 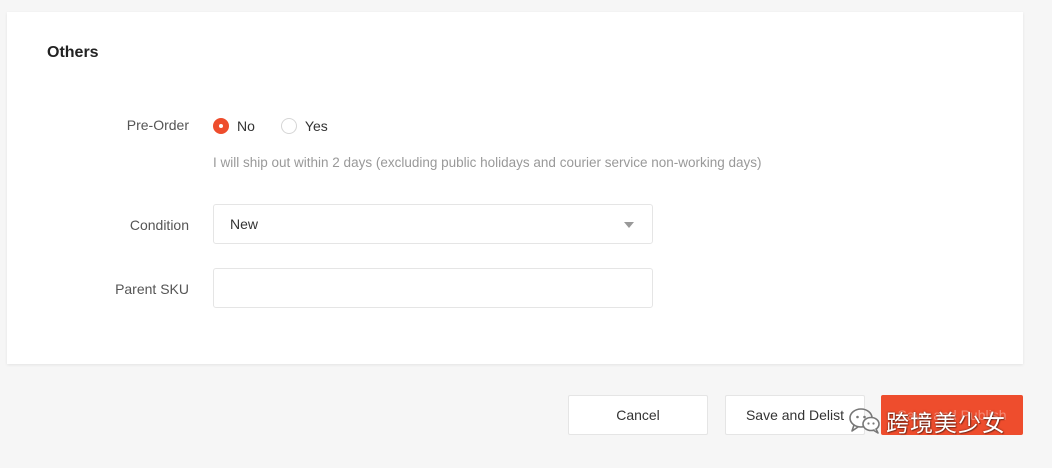 I want to click on parent-sku-field, so click(x=433, y=288).